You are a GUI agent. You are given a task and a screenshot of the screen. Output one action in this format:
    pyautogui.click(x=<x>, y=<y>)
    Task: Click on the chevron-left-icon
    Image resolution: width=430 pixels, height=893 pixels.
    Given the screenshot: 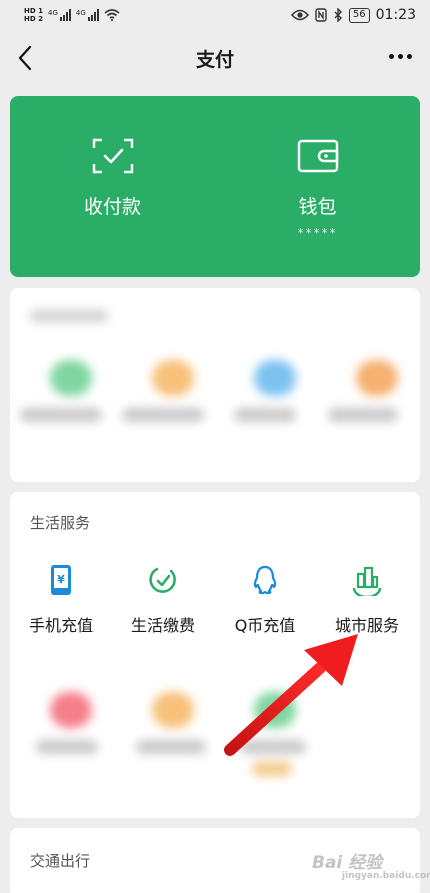 What is the action you would take?
    pyautogui.click(x=25, y=58)
    